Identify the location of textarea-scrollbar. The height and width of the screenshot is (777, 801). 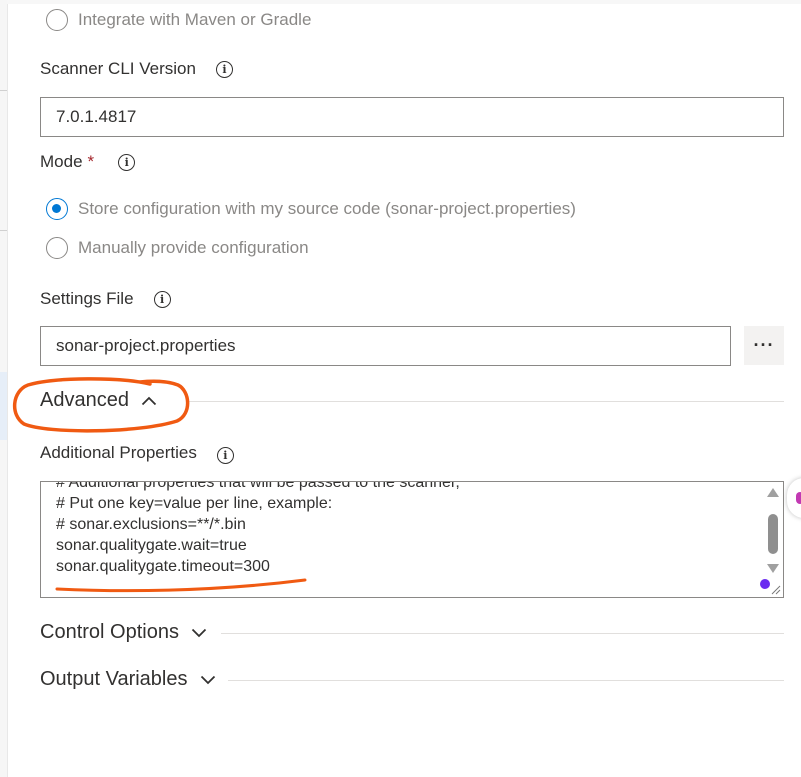
(773, 532).